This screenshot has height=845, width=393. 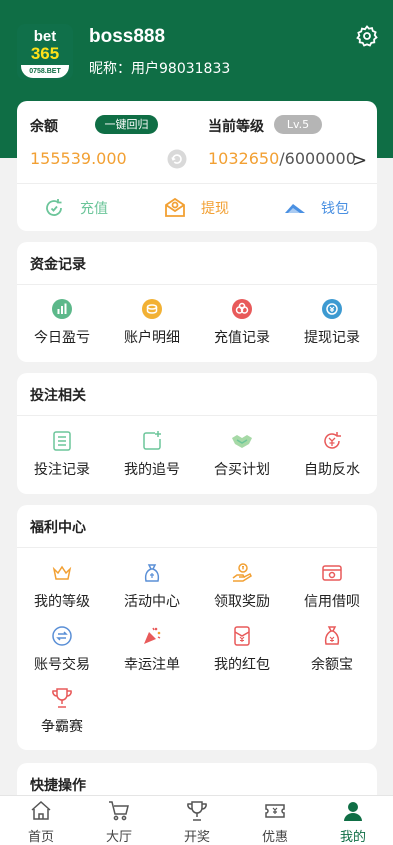 What do you see at coordinates (152, 635) in the screenshot?
I see `party-popper-icon` at bounding box center [152, 635].